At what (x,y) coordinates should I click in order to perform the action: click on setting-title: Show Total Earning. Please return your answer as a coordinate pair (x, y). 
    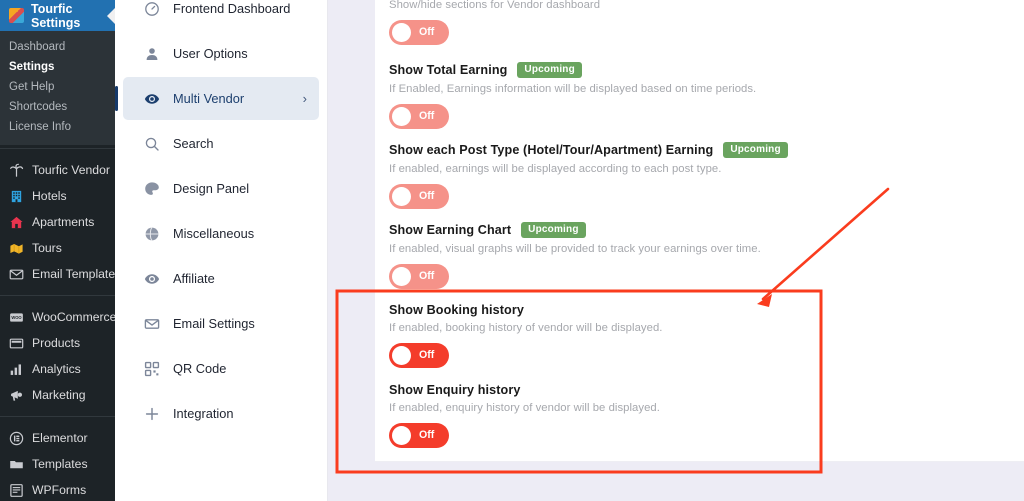
    Looking at the image, I should click on (448, 69).